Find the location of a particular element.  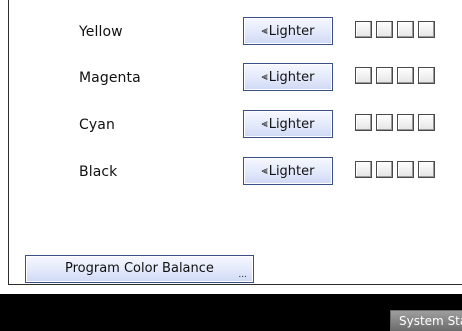

lighter-button-yellow: ⫷ Lighter is located at coordinates (288, 31).